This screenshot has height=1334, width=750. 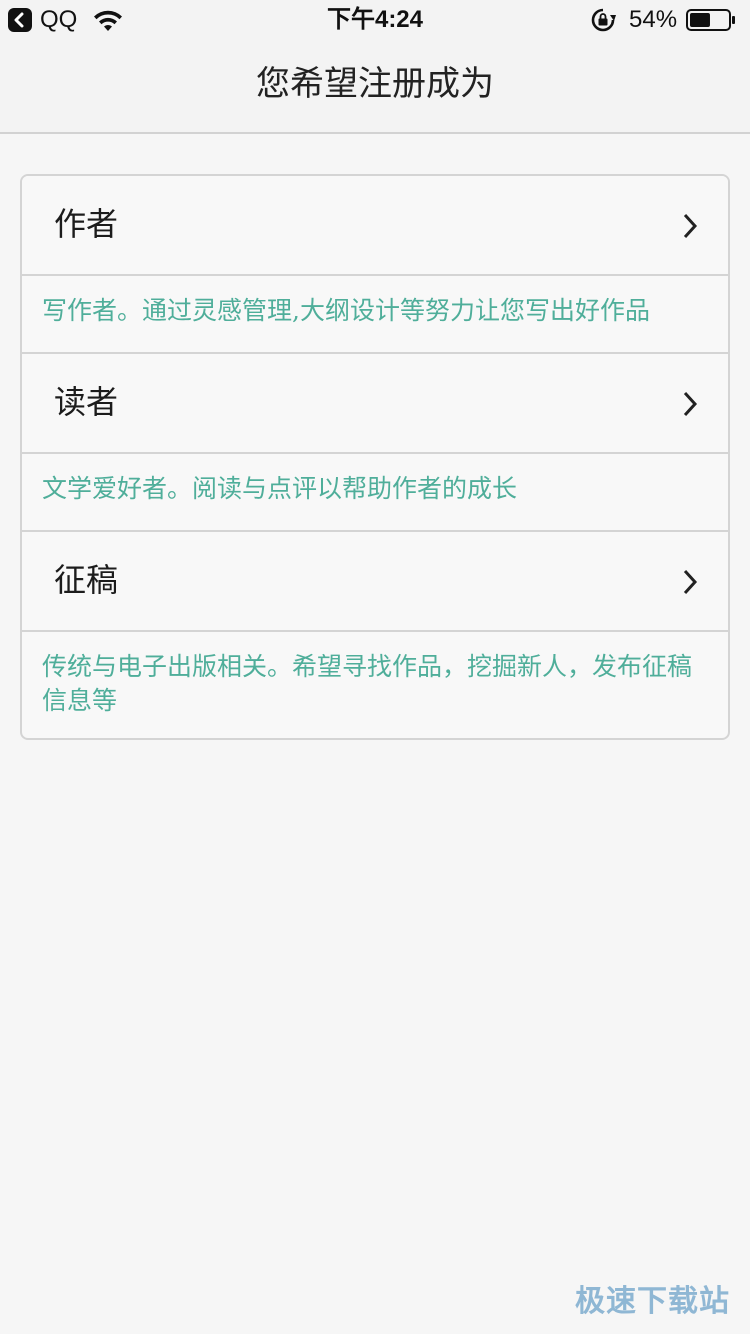 I want to click on role-item-author: 作者, so click(x=375, y=226).